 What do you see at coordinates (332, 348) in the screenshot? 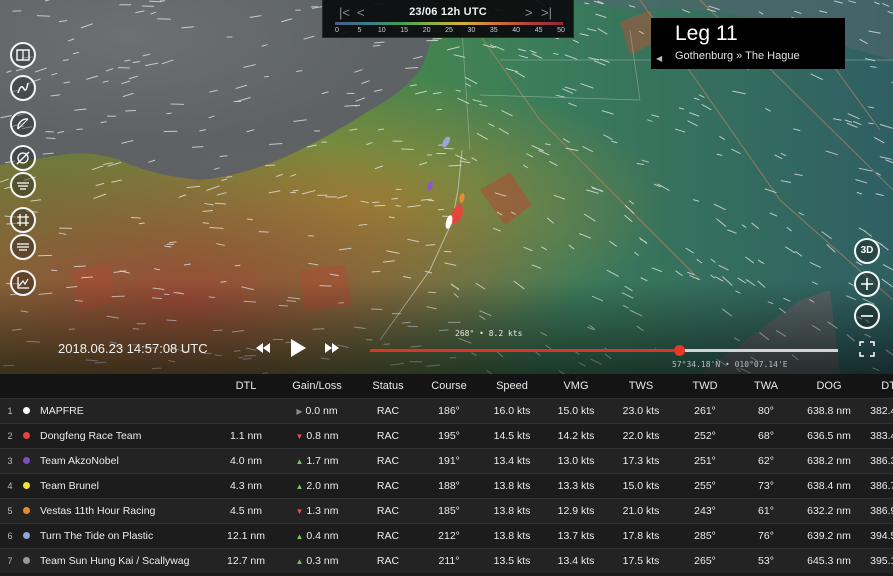
I see `fast-forward-button` at bounding box center [332, 348].